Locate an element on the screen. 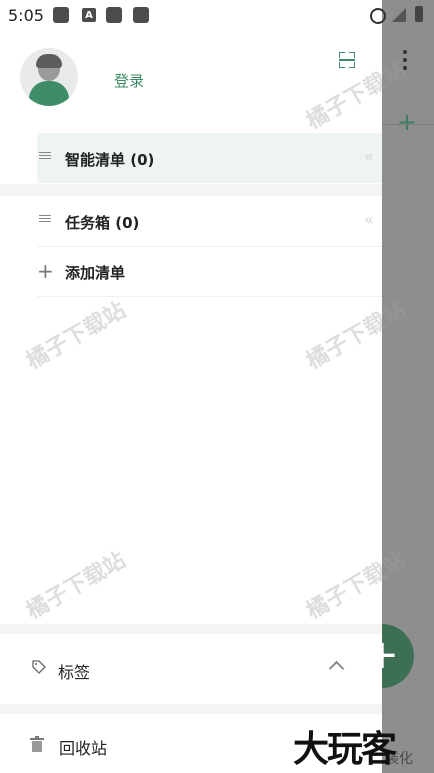 This screenshot has height=773, width=434. plus-icon: + is located at coordinates (45, 271).